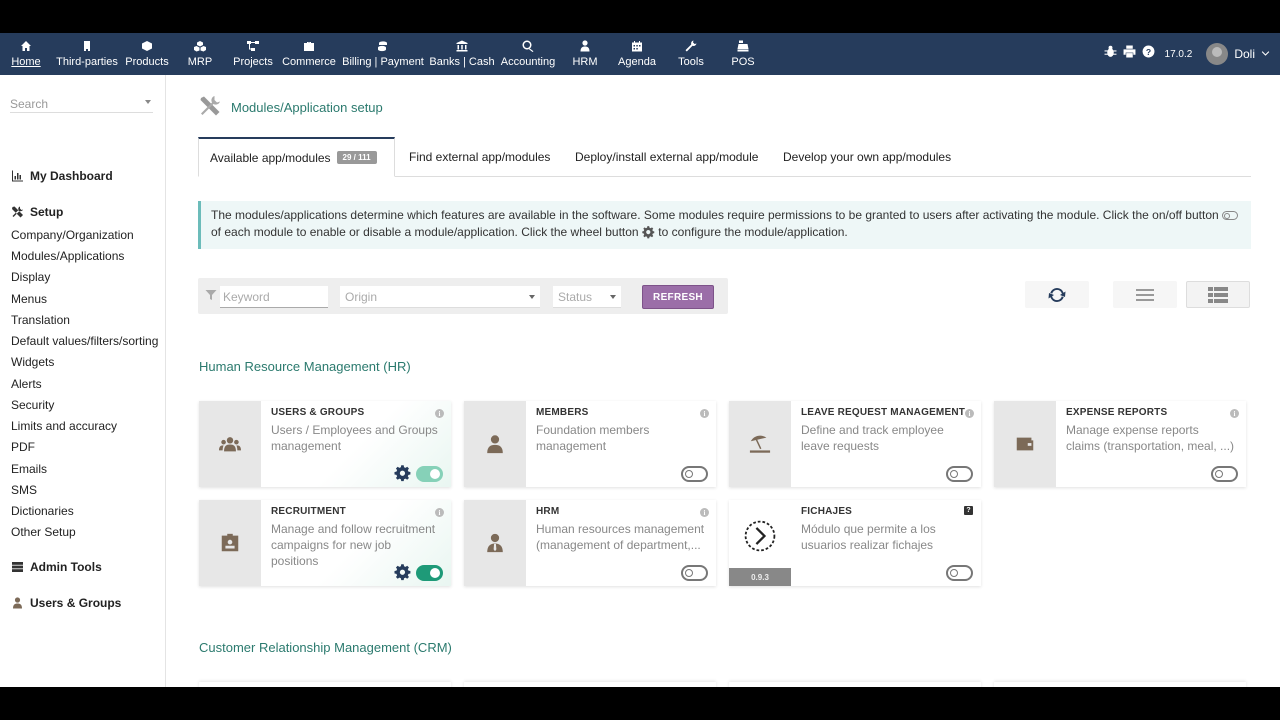  What do you see at coordinates (479, 157) in the screenshot?
I see `tab-find-external: Find external app/modules` at bounding box center [479, 157].